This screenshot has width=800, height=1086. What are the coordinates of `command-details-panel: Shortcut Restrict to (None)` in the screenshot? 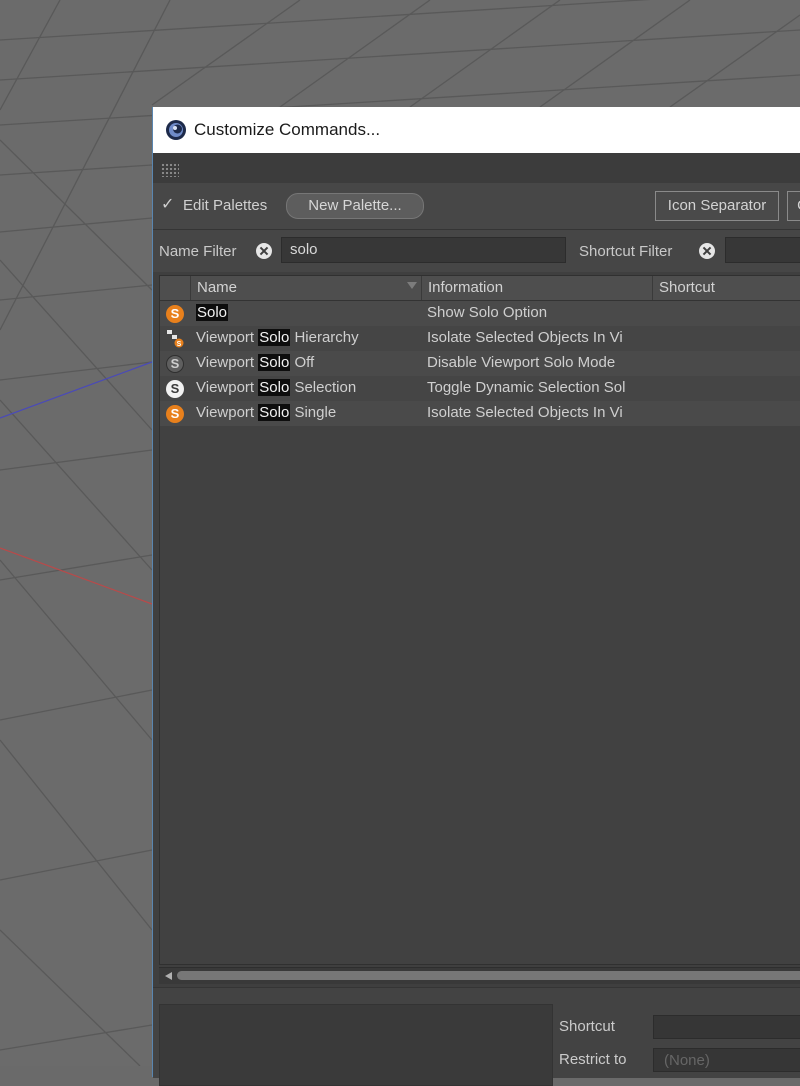 It's located at (476, 1036).